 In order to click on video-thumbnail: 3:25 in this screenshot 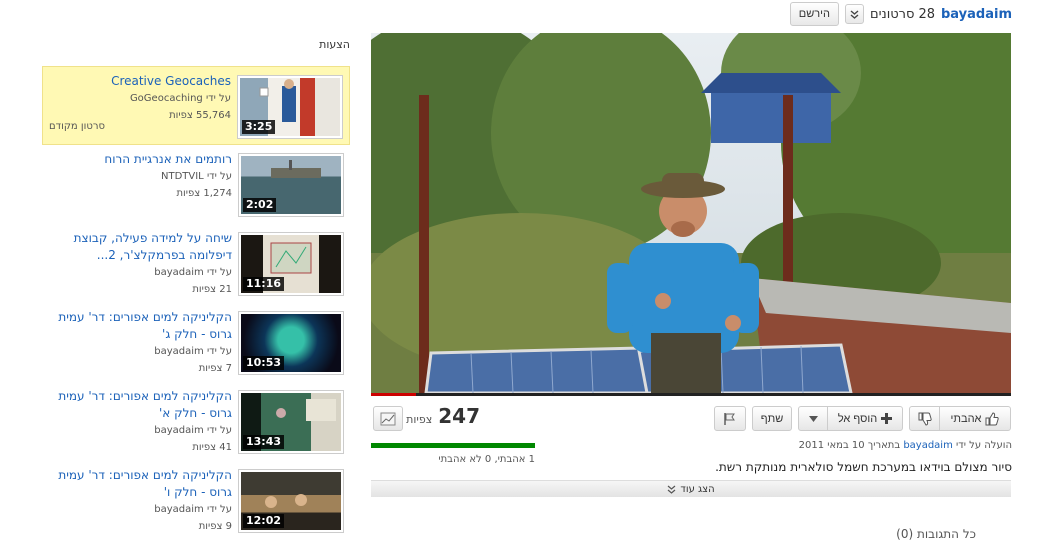, I will do `click(290, 107)`.